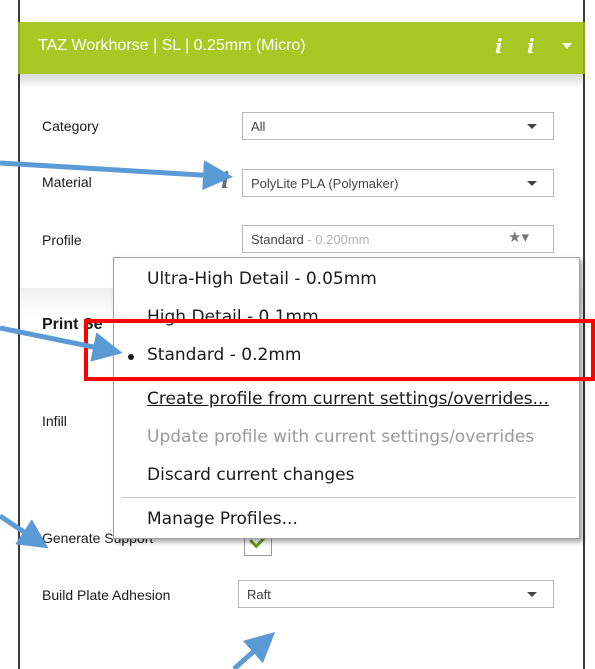 This screenshot has width=595, height=669. I want to click on arrow-to-generate-support, so click(24, 531).